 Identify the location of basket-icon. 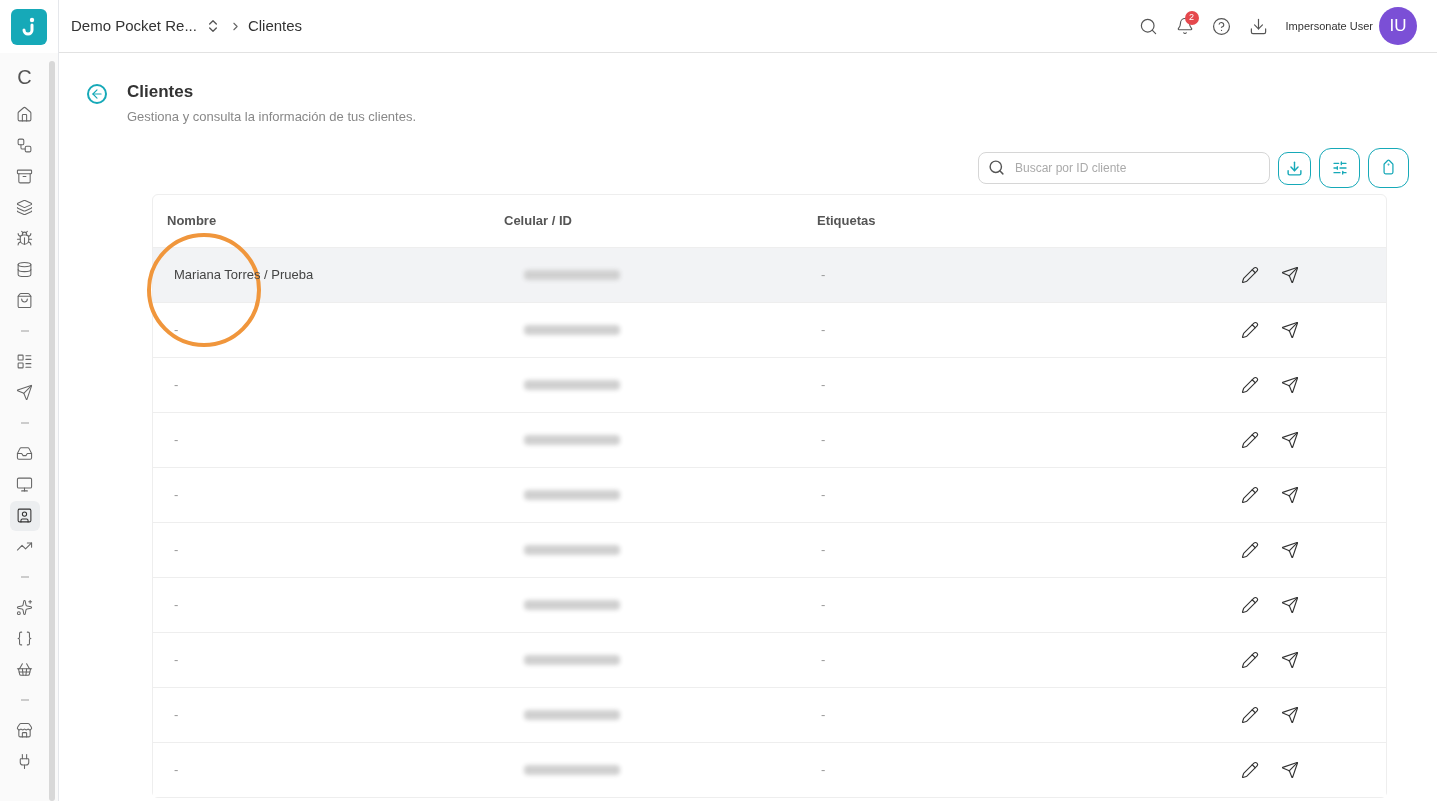
(24, 669).